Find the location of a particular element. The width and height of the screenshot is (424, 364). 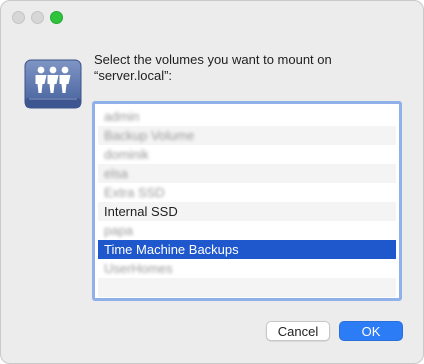

list-item: UserHomes is located at coordinates (247, 268).